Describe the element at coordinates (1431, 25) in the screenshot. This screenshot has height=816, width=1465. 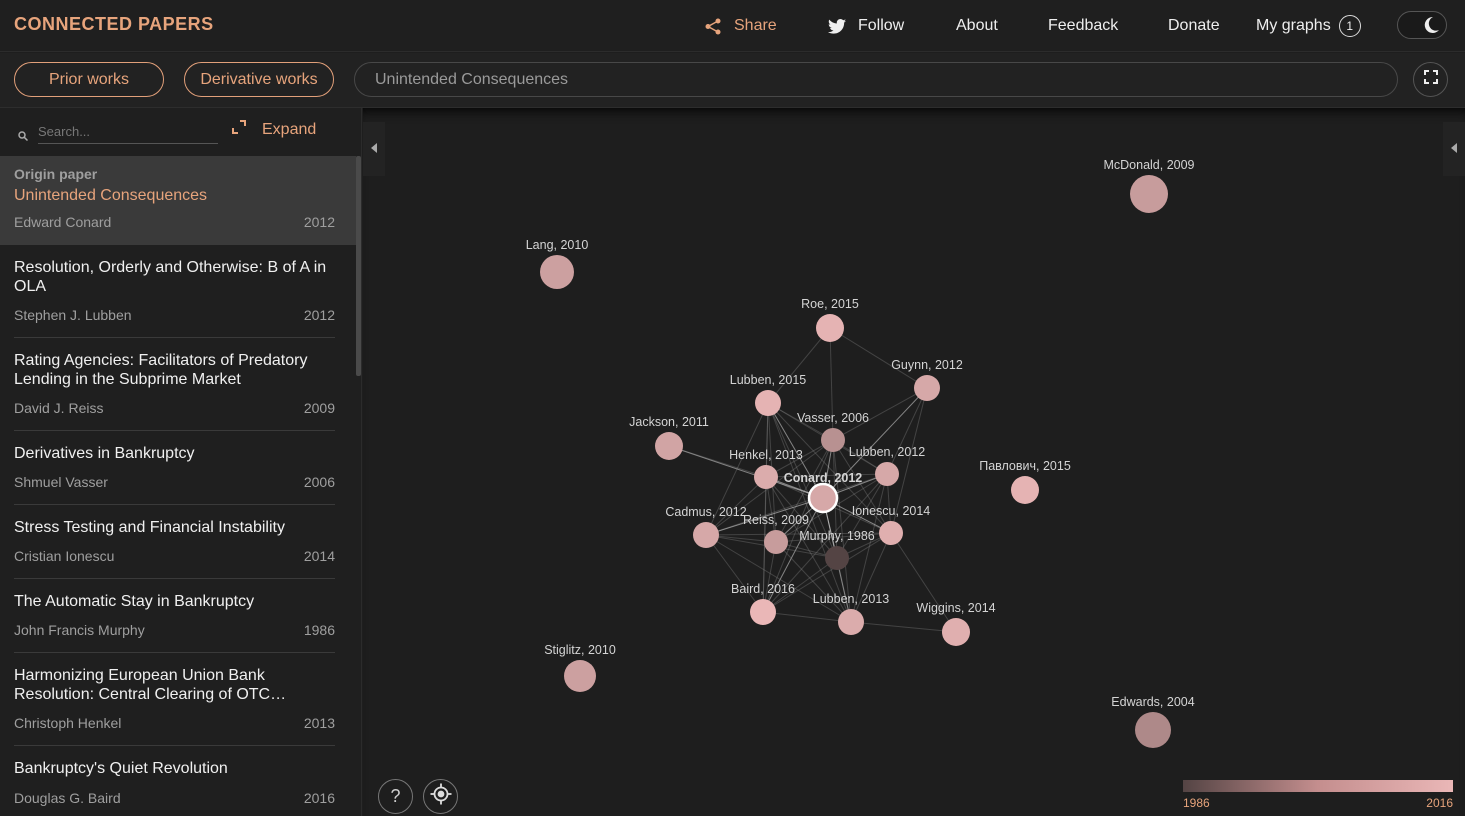
I see `moon-icon` at that location.